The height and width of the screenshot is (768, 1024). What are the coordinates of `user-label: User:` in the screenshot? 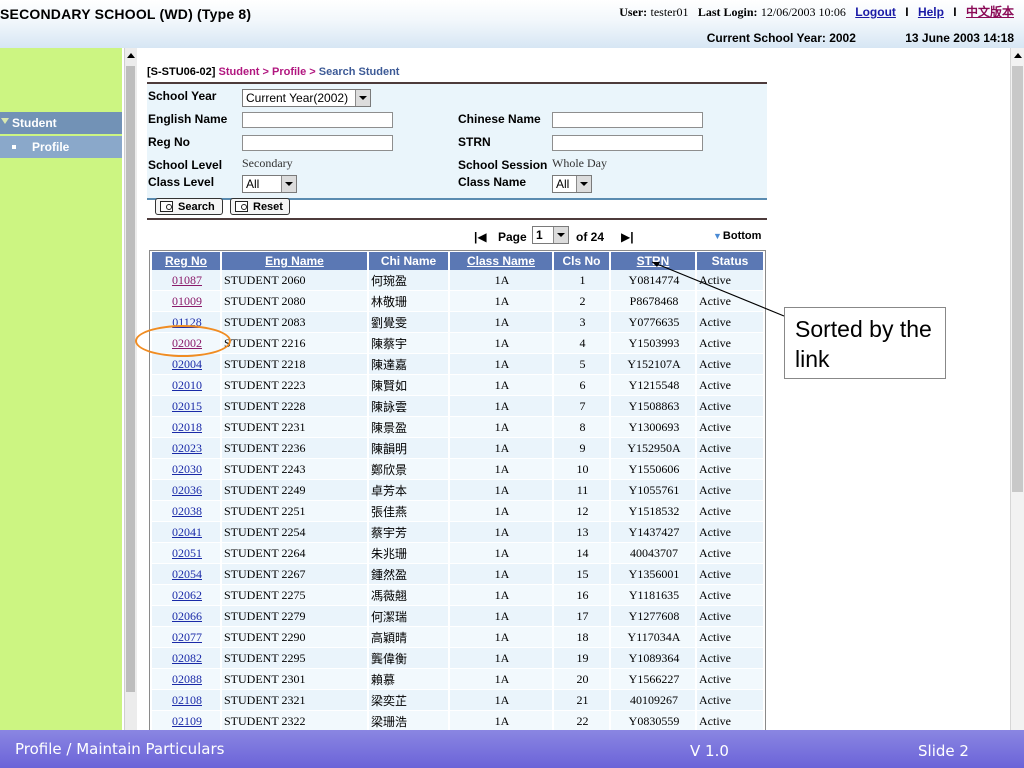 It's located at (633, 12).